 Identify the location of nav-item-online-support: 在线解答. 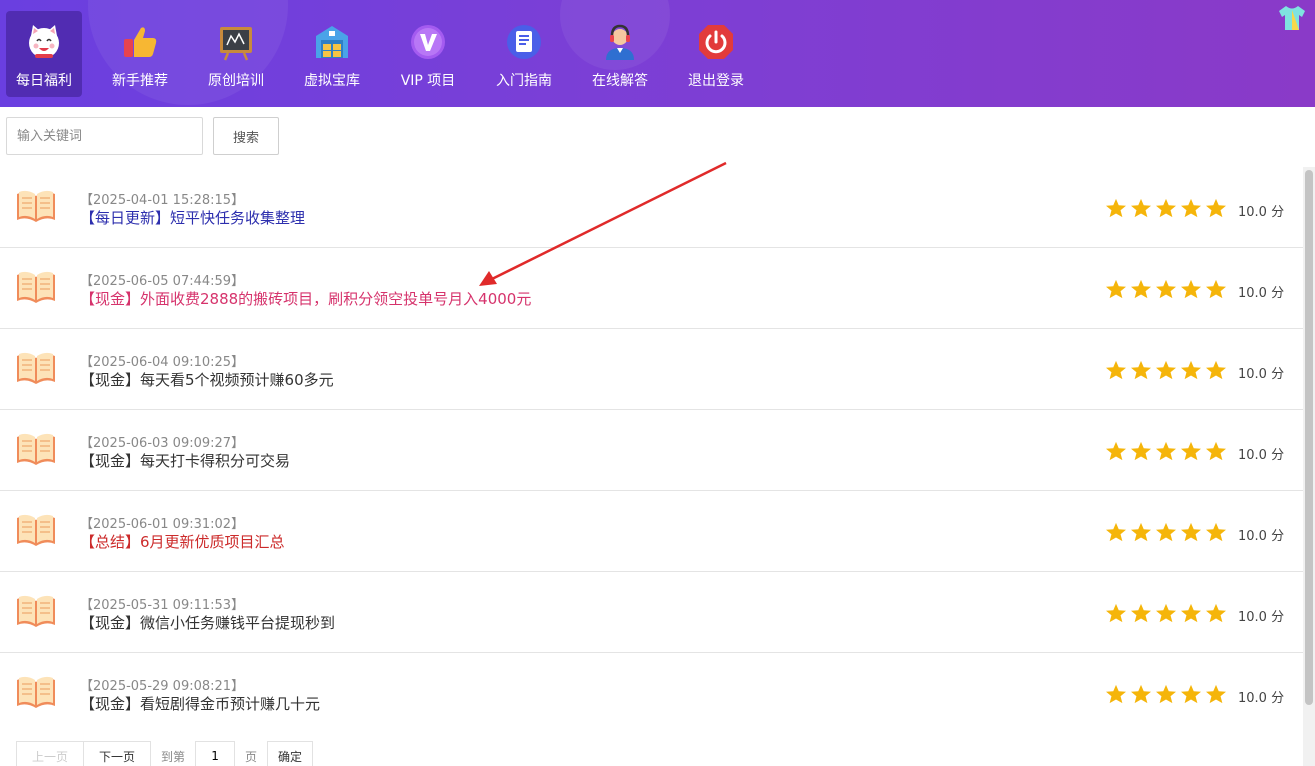
(620, 54).